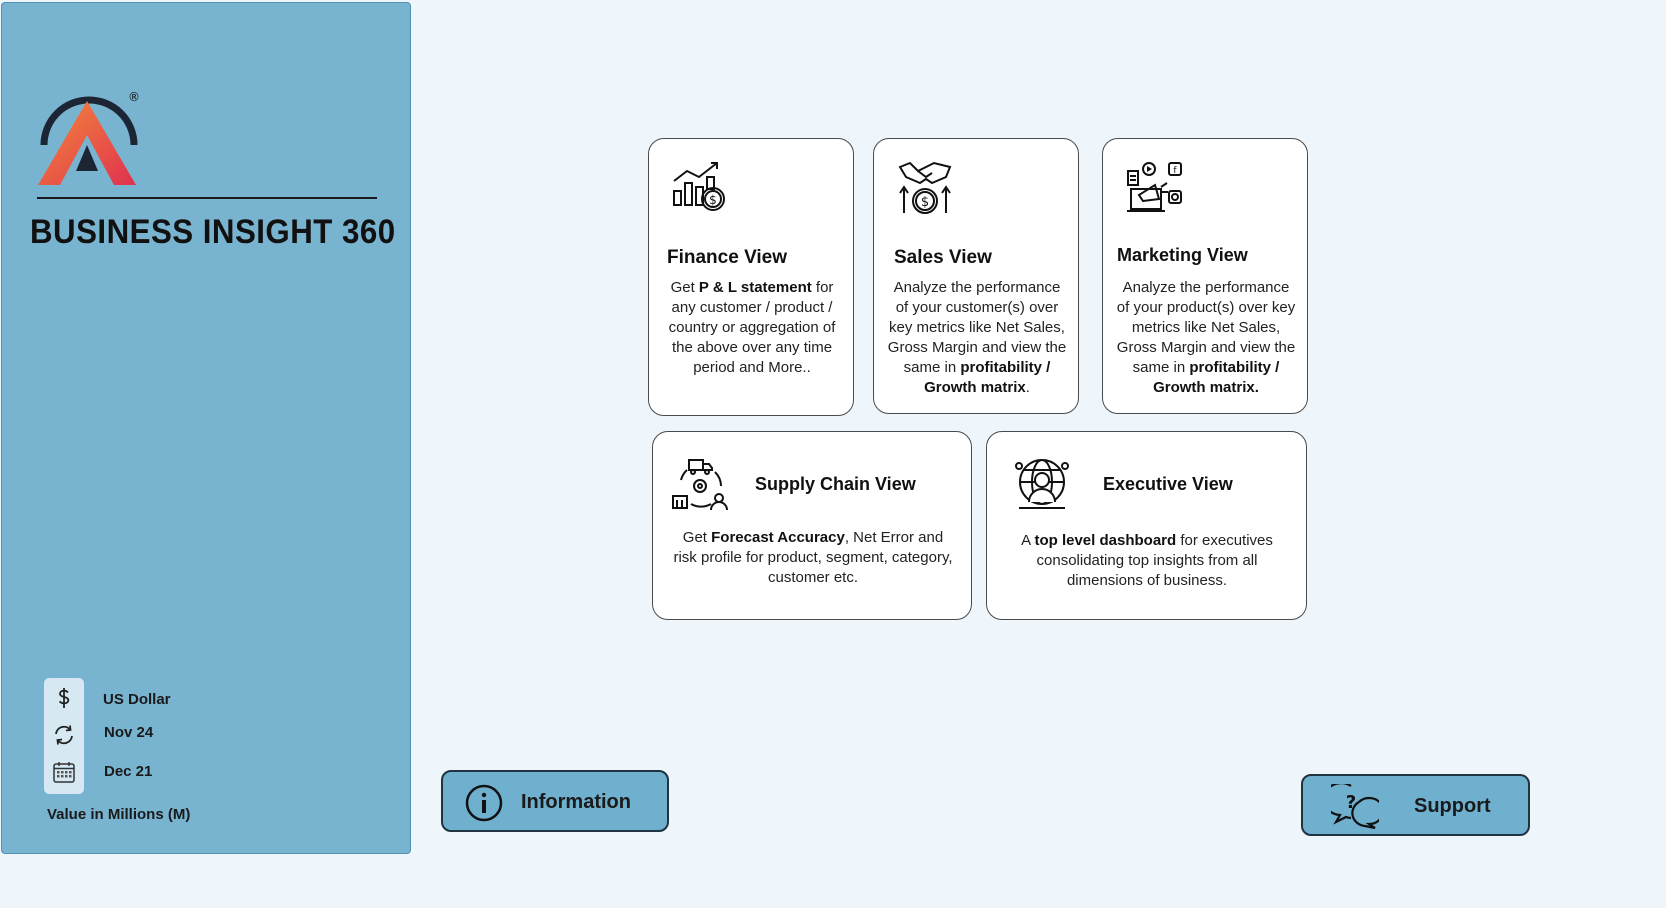 The image size is (1666, 908). What do you see at coordinates (207, 198) in the screenshot?
I see `title-divider` at bounding box center [207, 198].